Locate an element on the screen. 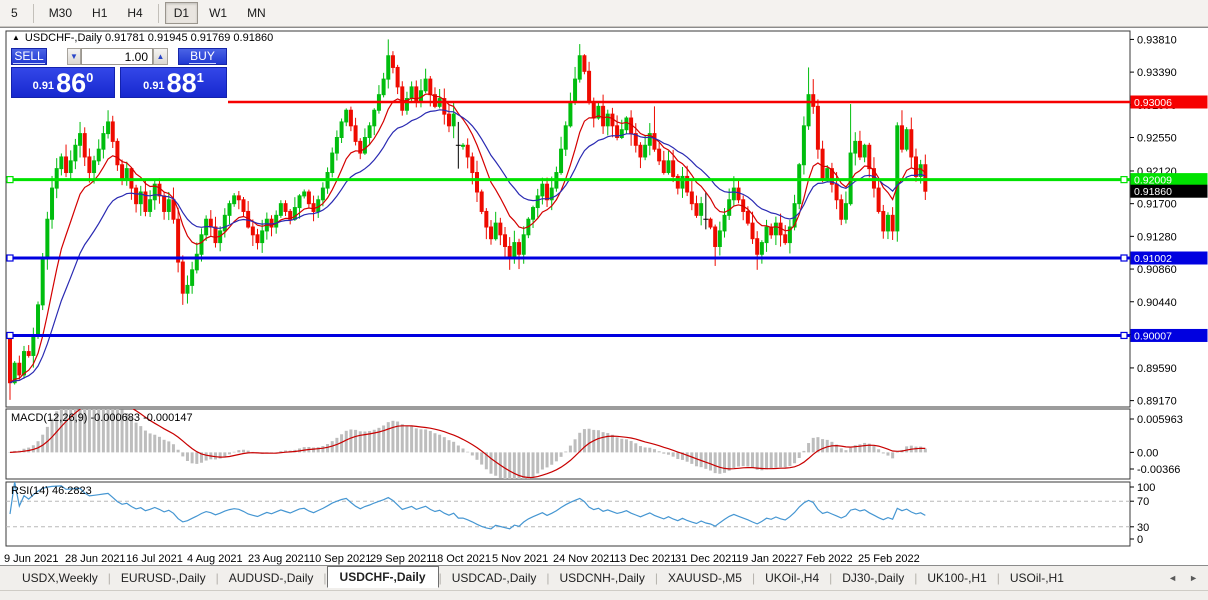  collapse-chart-icon: ▲ is located at coordinates (16, 37).